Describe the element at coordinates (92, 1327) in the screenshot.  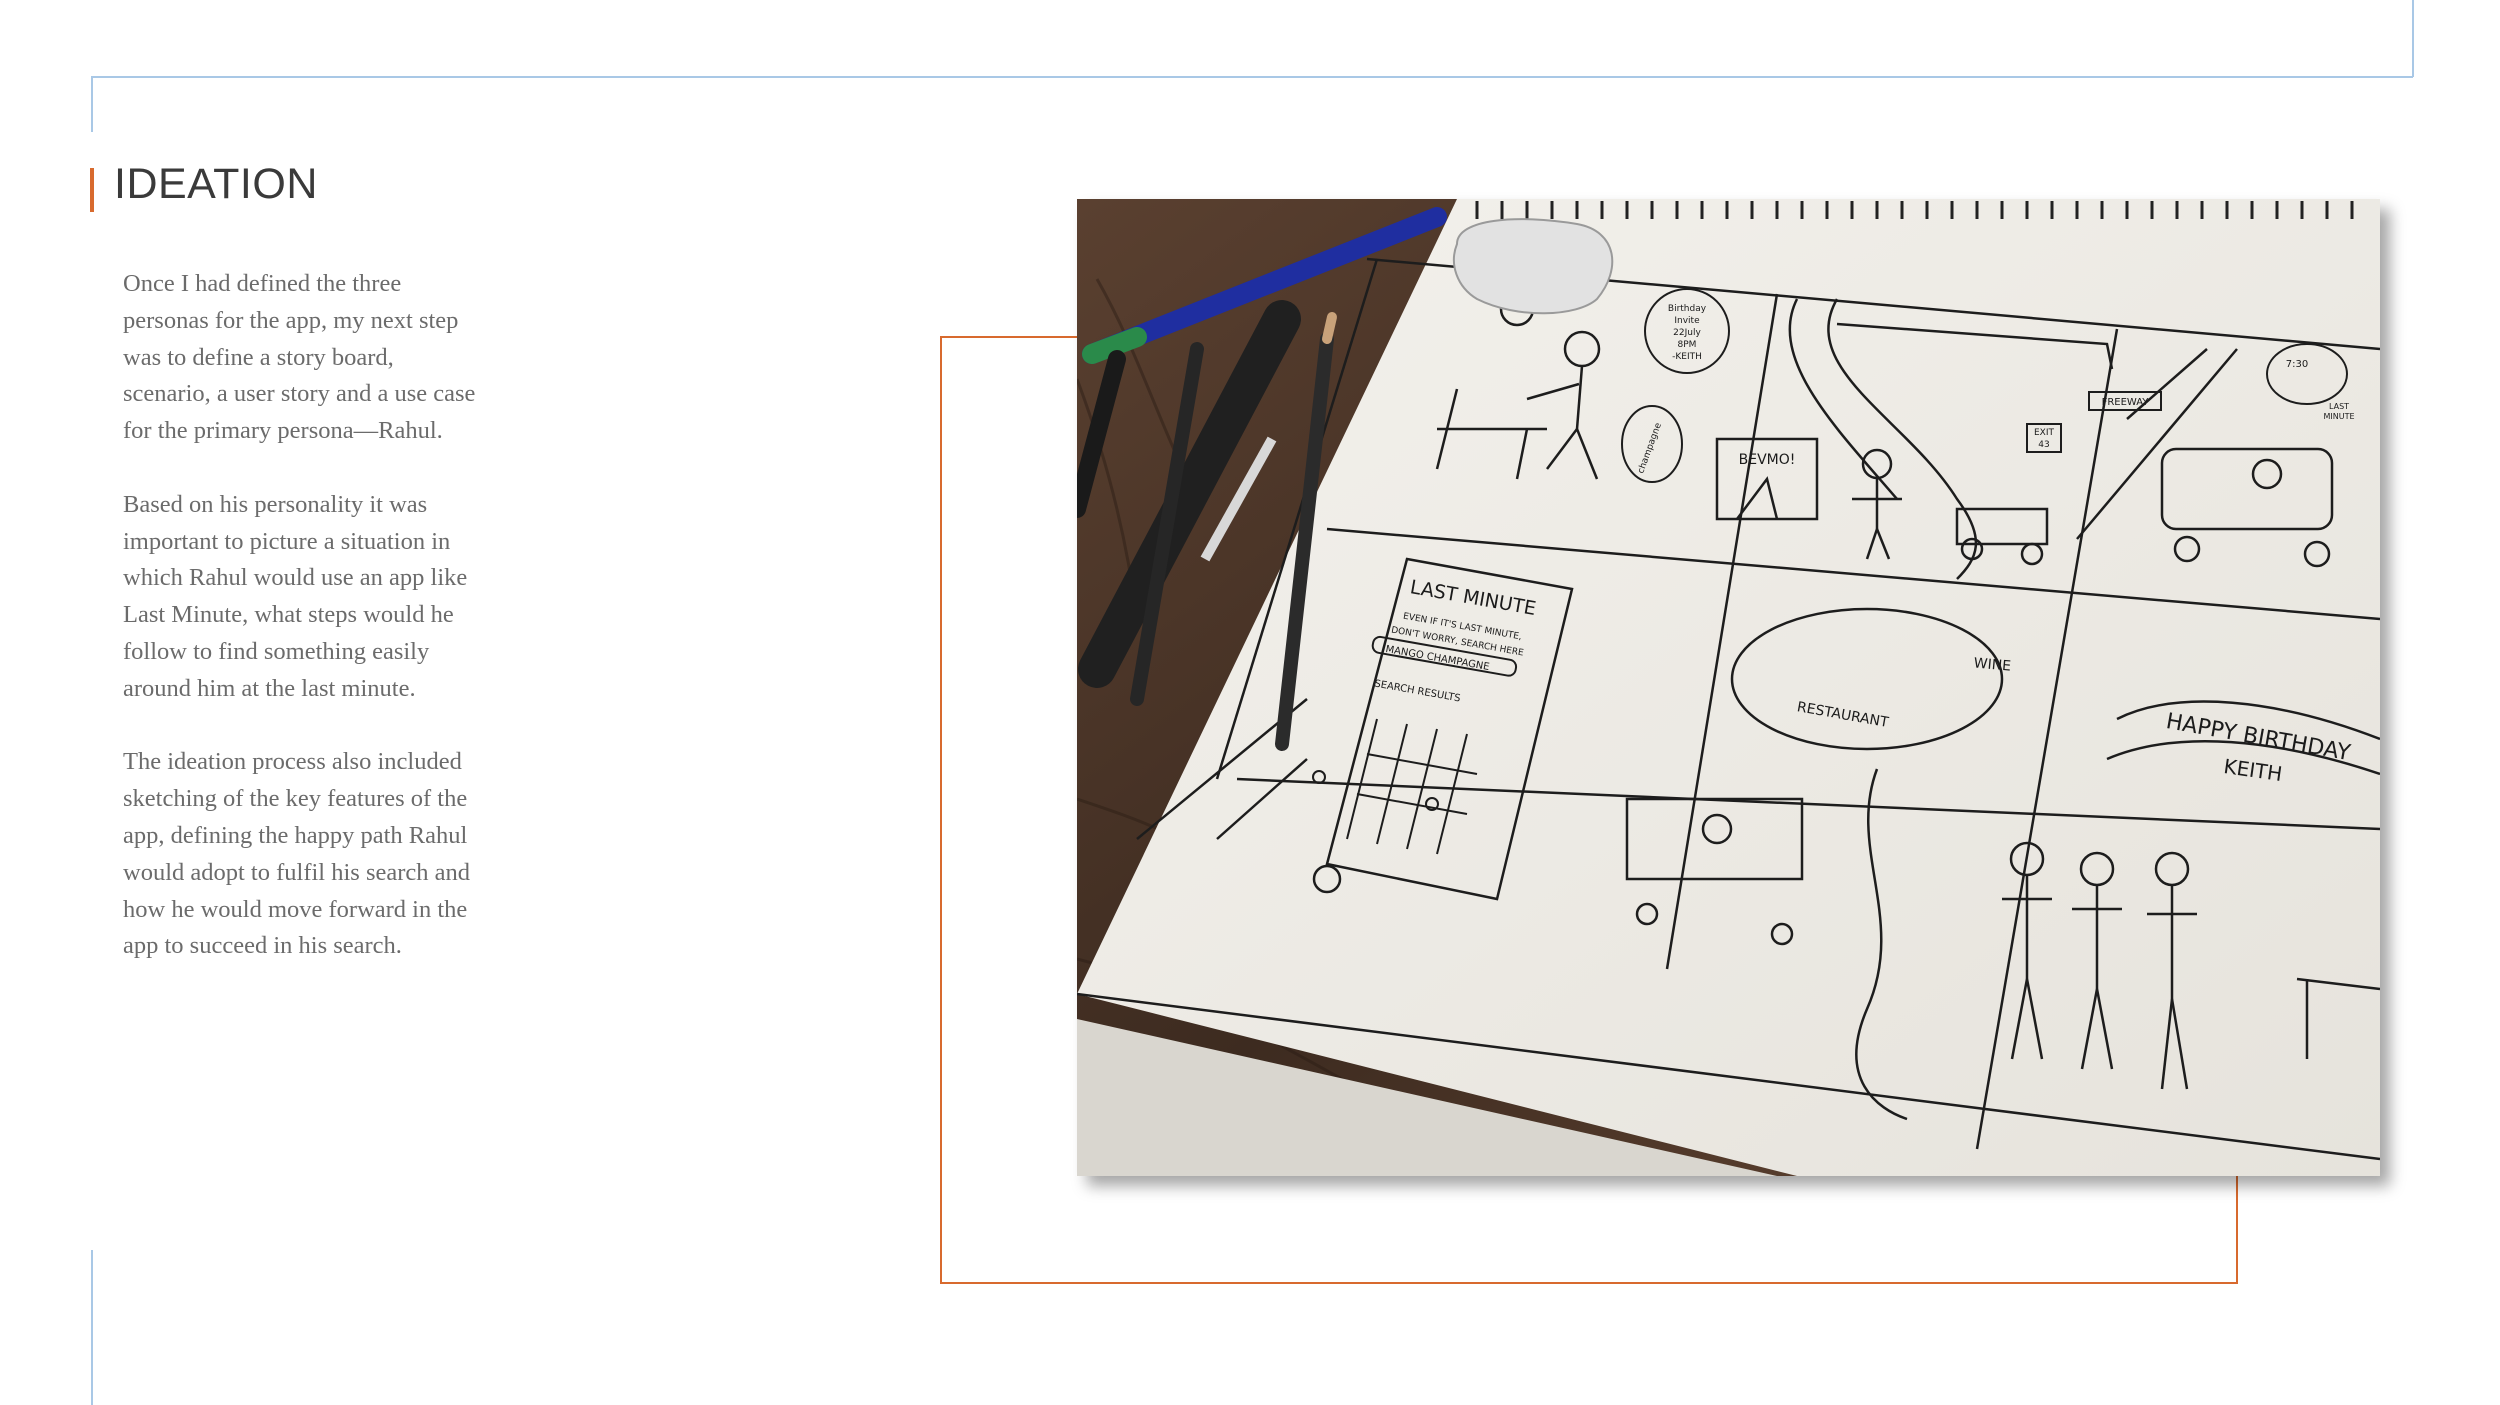
I see `frame-bottom-left-line` at that location.